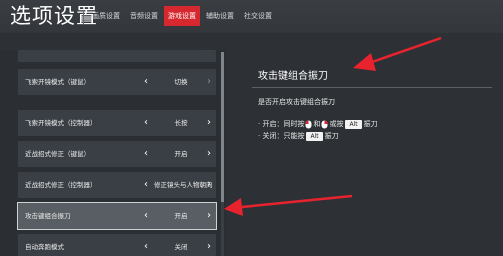  I want to click on annotation-arrow-detail, so click(397, 53).